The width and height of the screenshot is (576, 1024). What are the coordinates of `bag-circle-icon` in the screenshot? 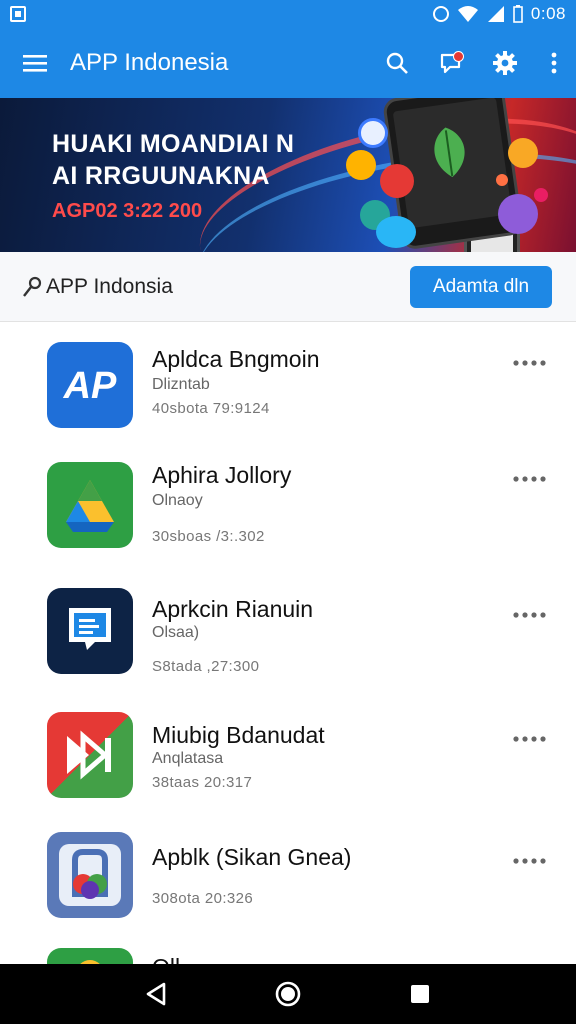 It's located at (90, 875).